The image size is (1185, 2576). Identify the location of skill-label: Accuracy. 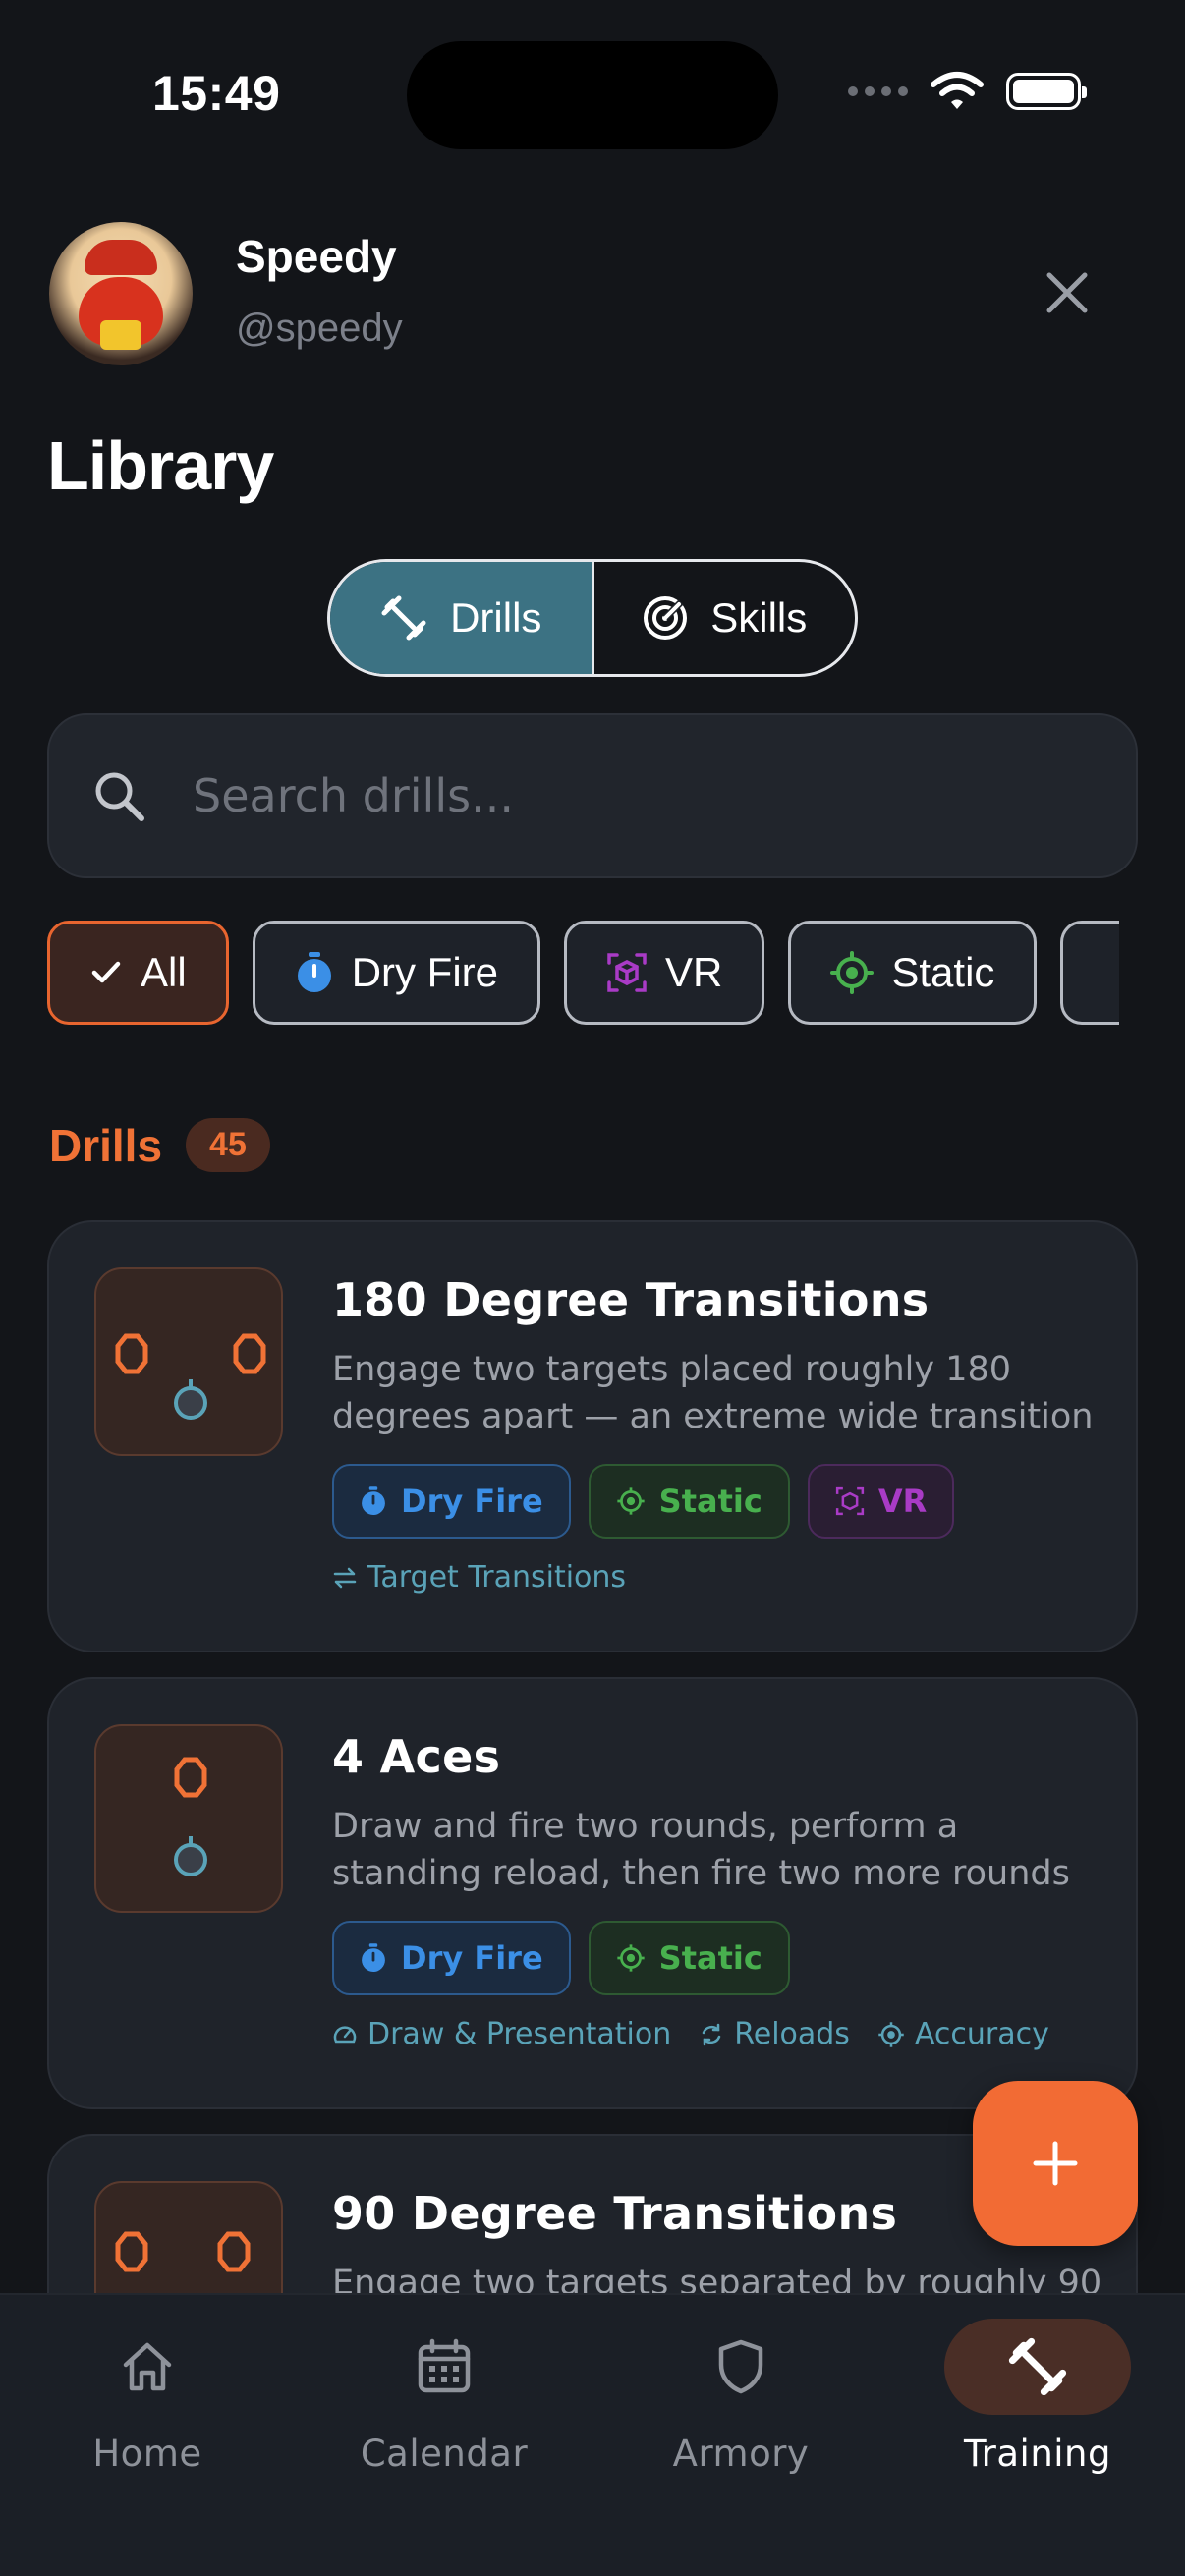
(982, 2034).